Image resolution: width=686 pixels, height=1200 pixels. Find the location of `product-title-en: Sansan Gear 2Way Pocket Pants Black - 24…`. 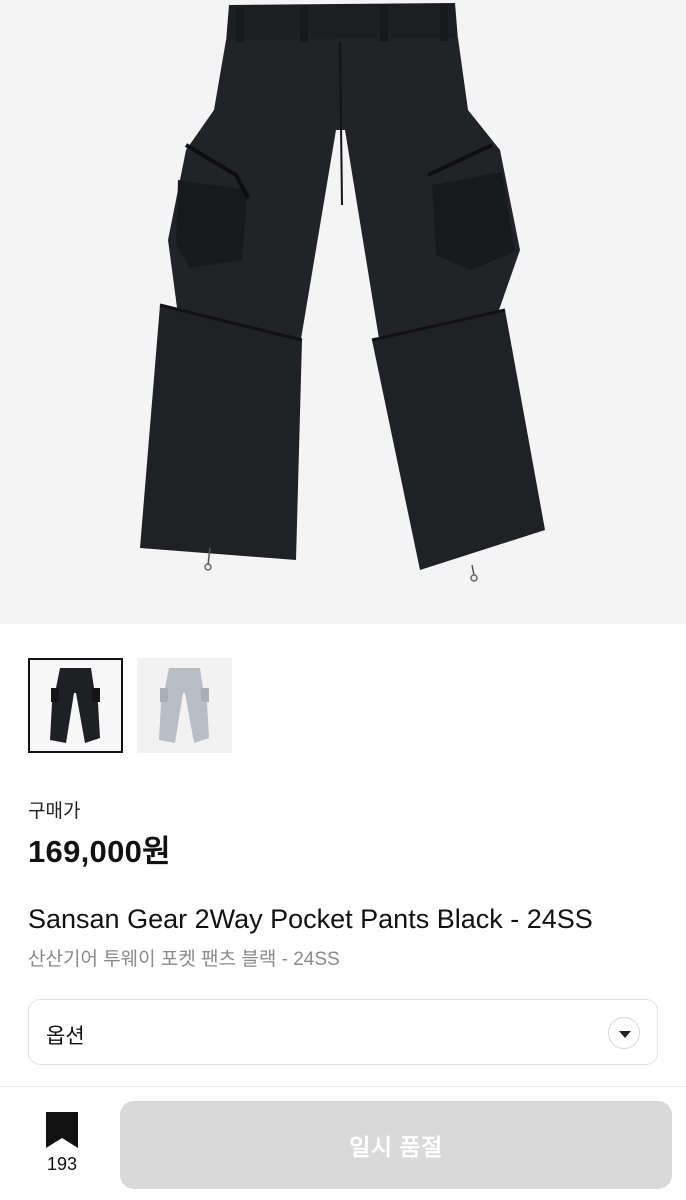

product-title-en: Sansan Gear 2Way Pocket Pants Black - 24… is located at coordinates (310, 919).